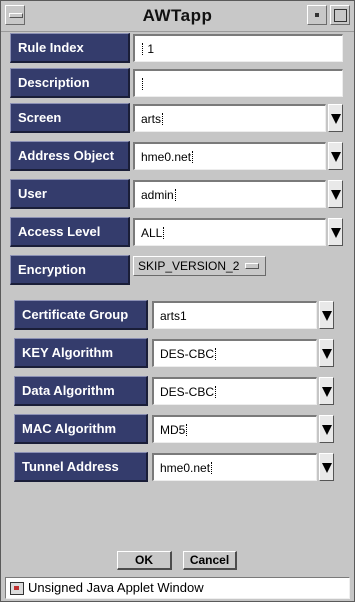 The height and width of the screenshot is (602, 355). I want to click on ok-button: OK, so click(144, 560).